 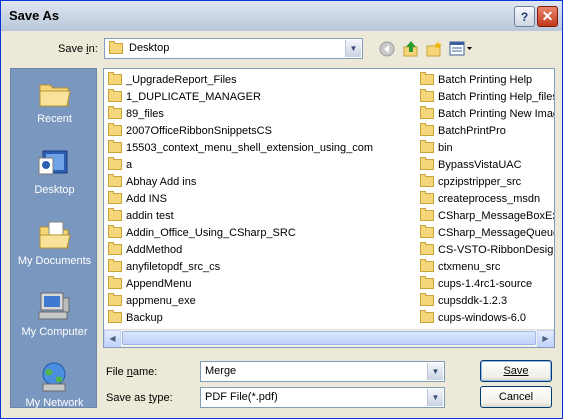 I want to click on file-name-input: Merge ▼, so click(x=322, y=371).